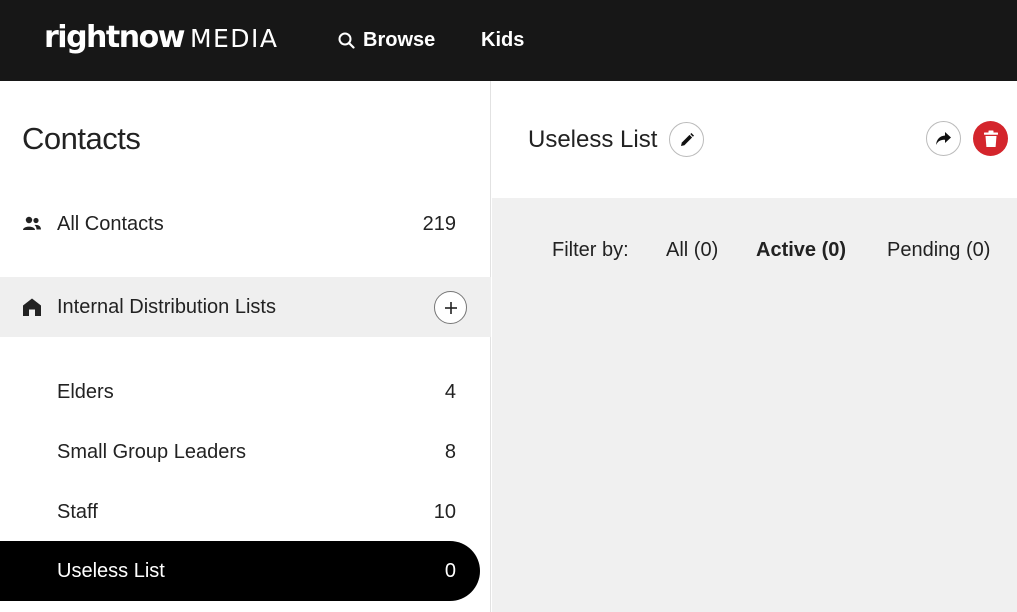  I want to click on sidebar-section-internal-lists: Internal Distribution Lists, so click(245, 307).